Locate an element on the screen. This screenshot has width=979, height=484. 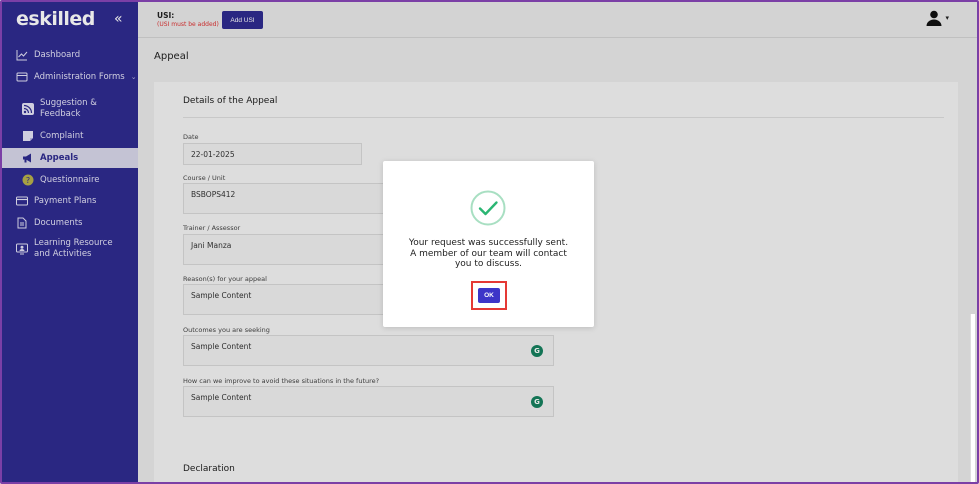
ok-button: OK is located at coordinates (489, 295).